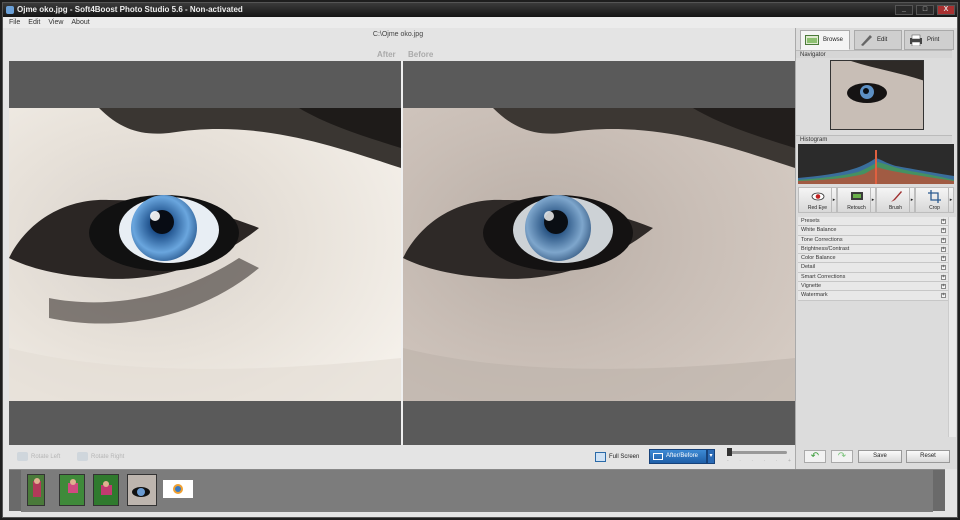 This screenshot has width=960, height=520. What do you see at coordinates (480, 22) in the screenshot?
I see `menu-bar: File Edit View About` at bounding box center [480, 22].